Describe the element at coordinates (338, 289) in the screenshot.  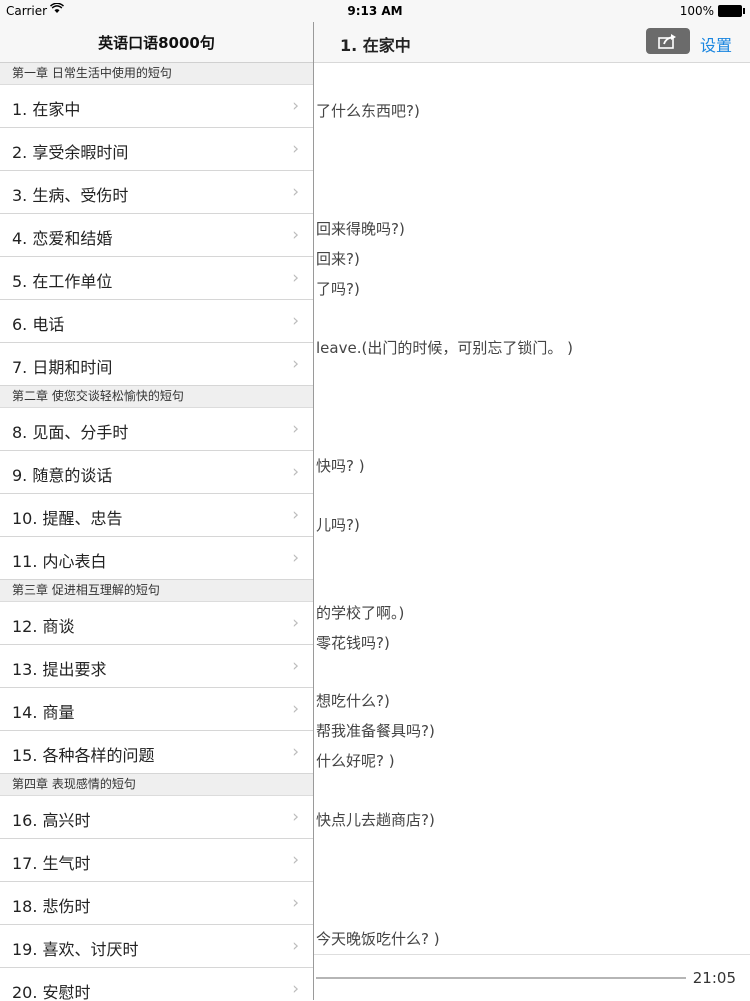
I see `text-line: 了吗?)` at that location.